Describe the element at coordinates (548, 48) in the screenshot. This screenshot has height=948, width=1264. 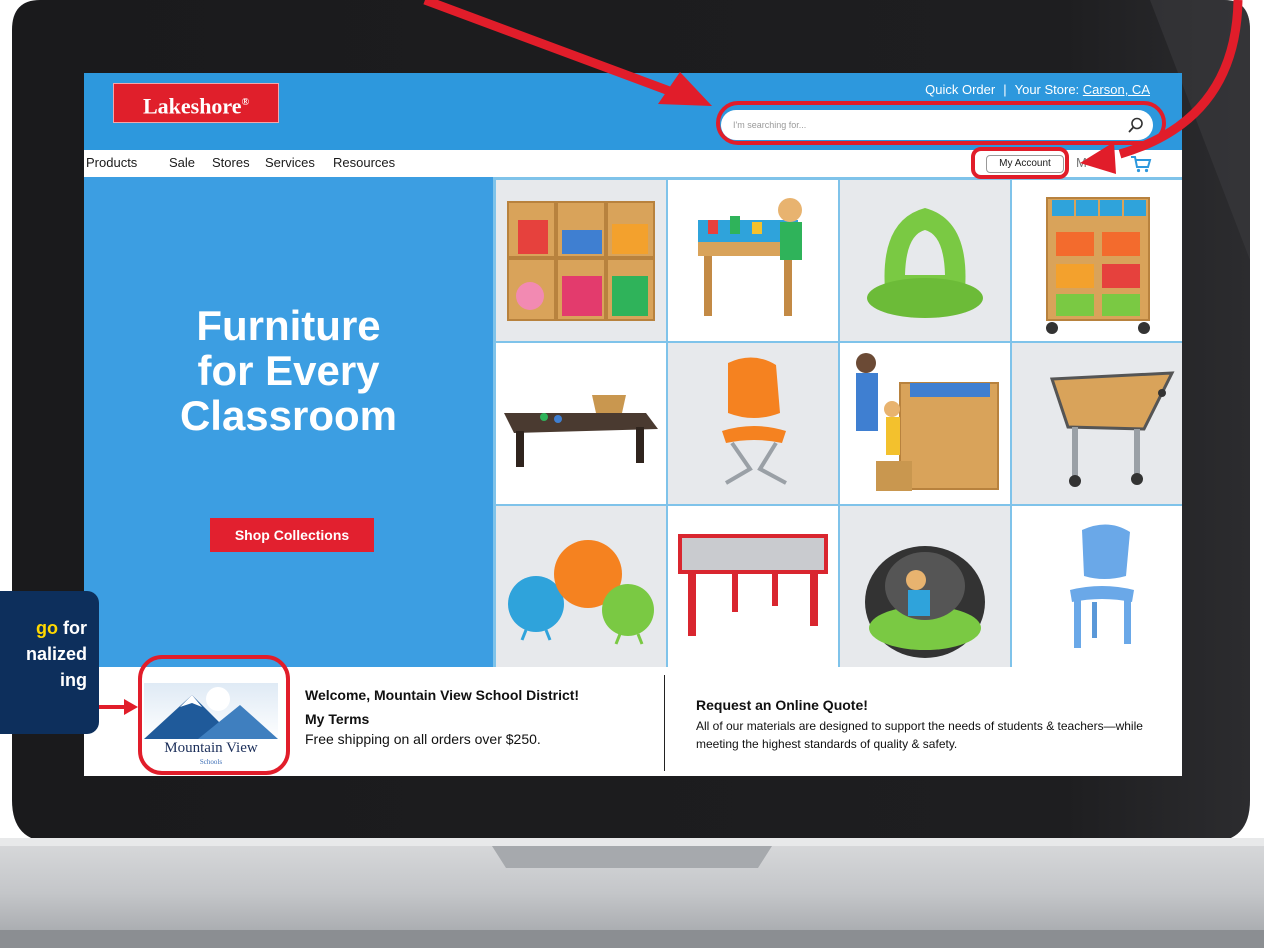
I see `arrow-to-search-shaft` at that location.